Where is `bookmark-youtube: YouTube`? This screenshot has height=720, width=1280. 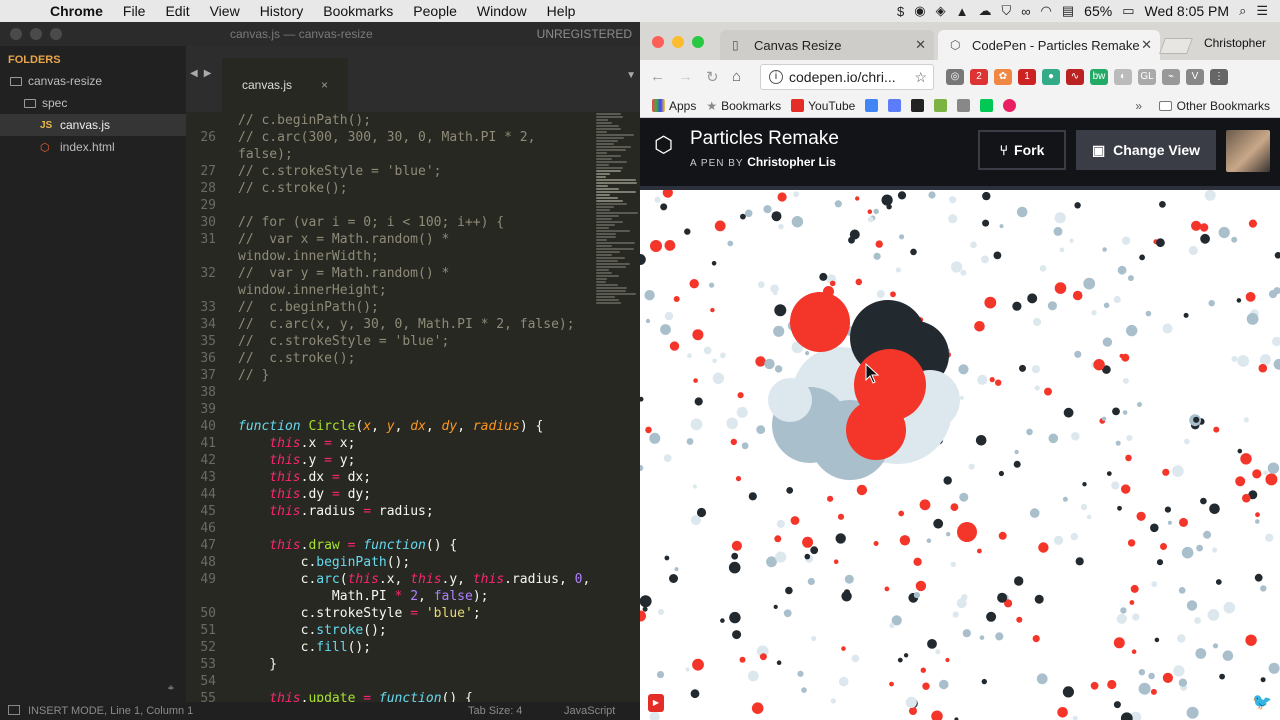 bookmark-youtube: YouTube is located at coordinates (823, 106).